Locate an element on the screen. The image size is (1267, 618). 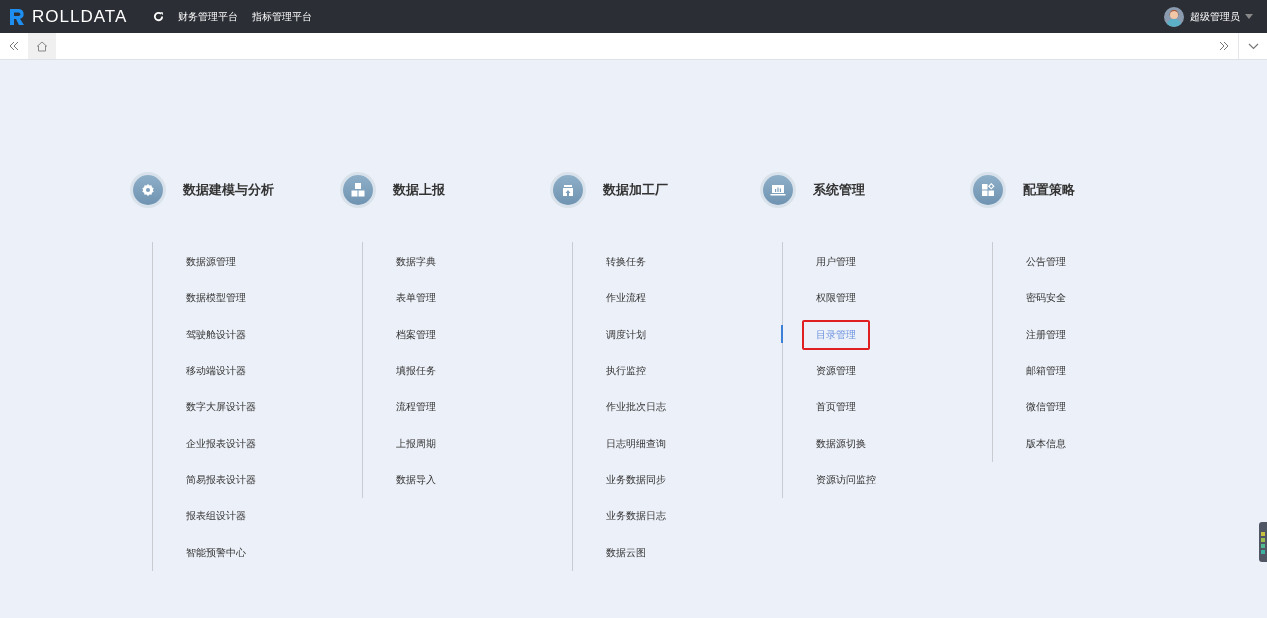
menu-link: 流程管理 is located at coordinates (416, 407).